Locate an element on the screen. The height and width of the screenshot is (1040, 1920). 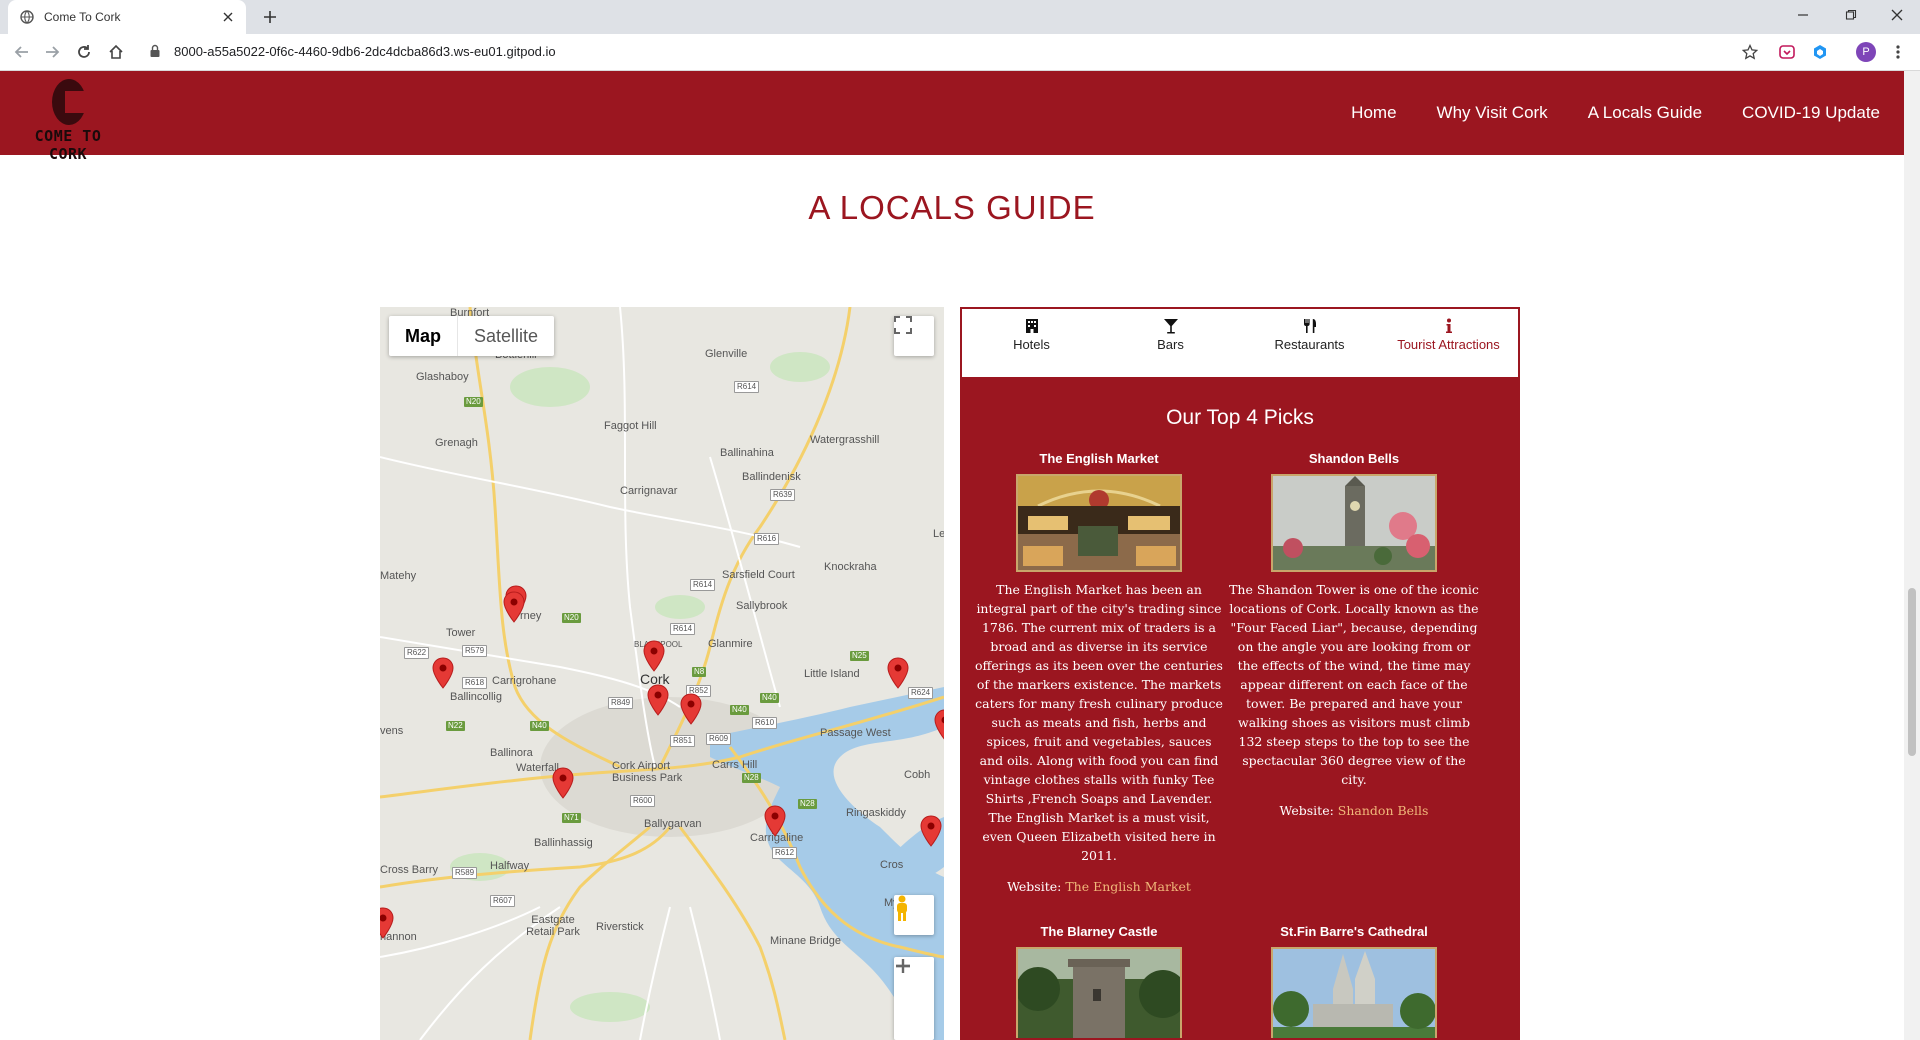
pocket-extension-icon is located at coordinates (1787, 52).